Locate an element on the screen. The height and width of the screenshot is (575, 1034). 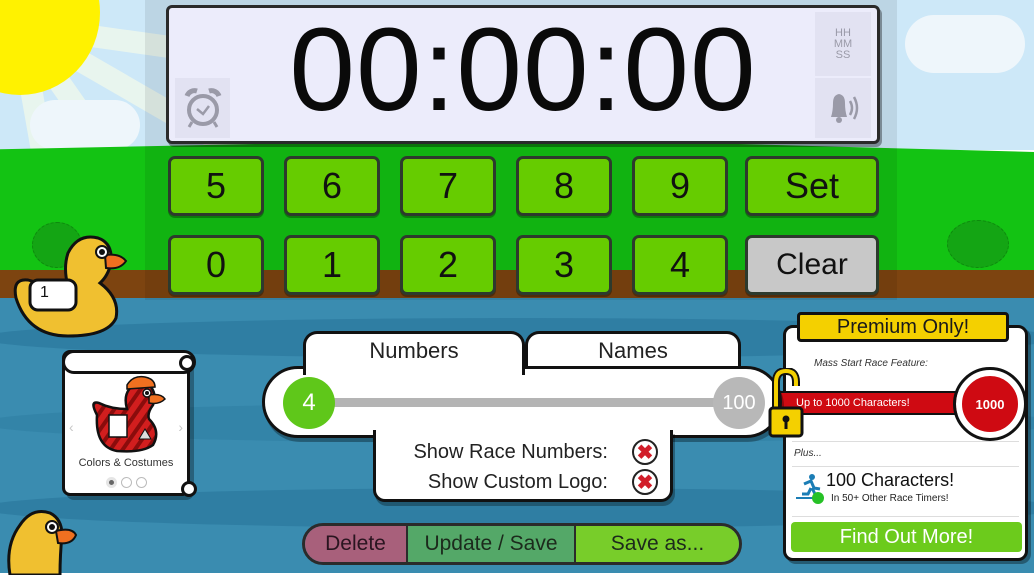
bell-sound-icon is located at coordinates (845, 108).